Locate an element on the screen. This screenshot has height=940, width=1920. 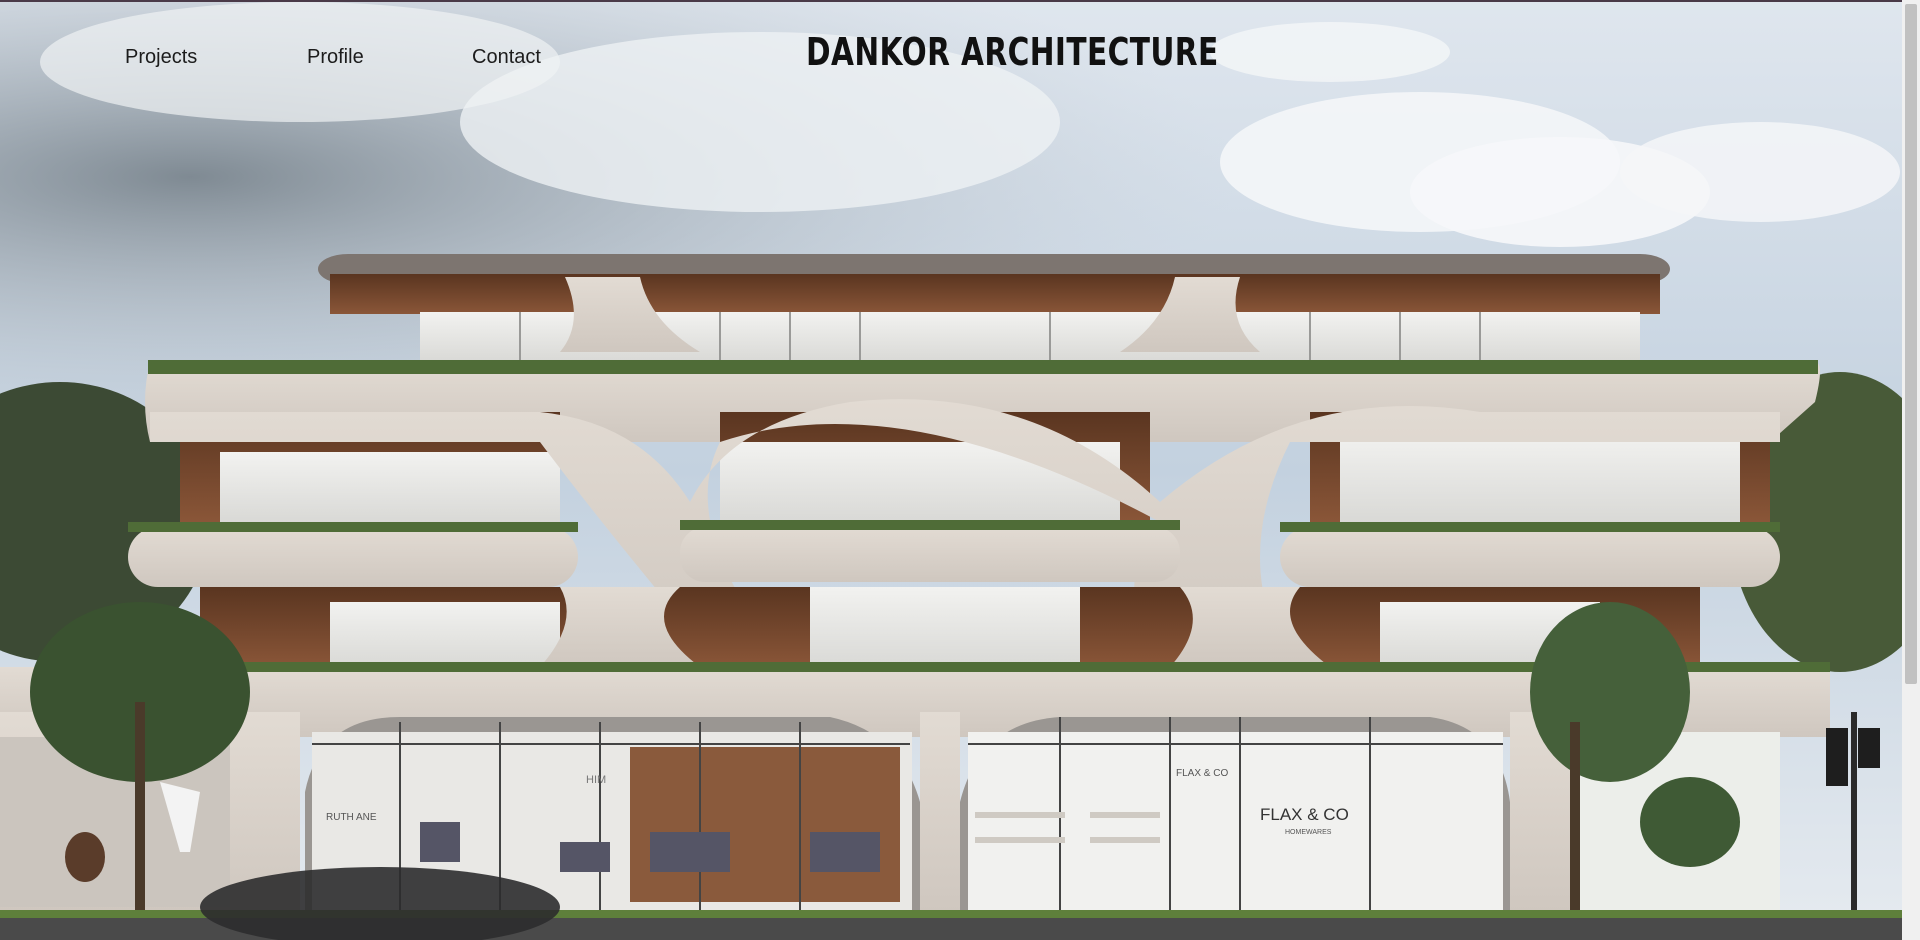
brand-logo: DANKOR ARCHITECTURE is located at coordinates (1012, 52).